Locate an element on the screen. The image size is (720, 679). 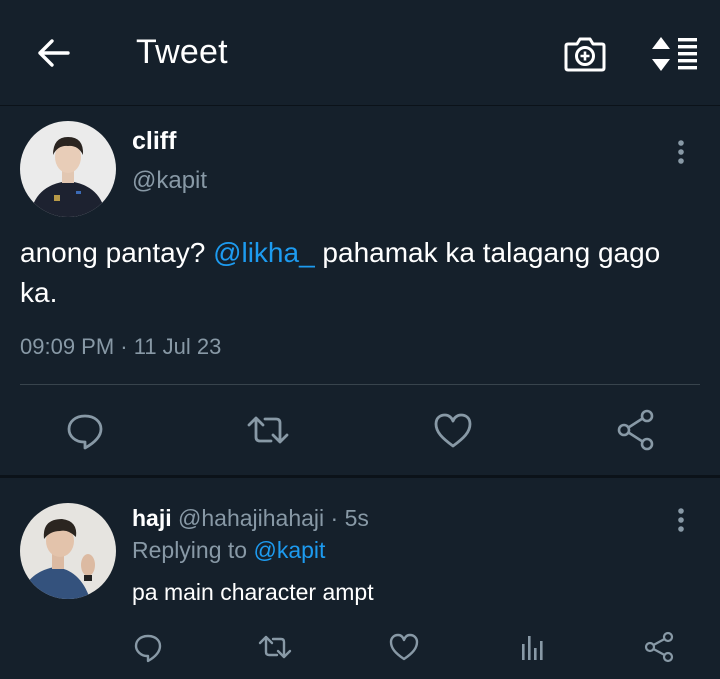
reply-like-icon is located at coordinates (404, 647).